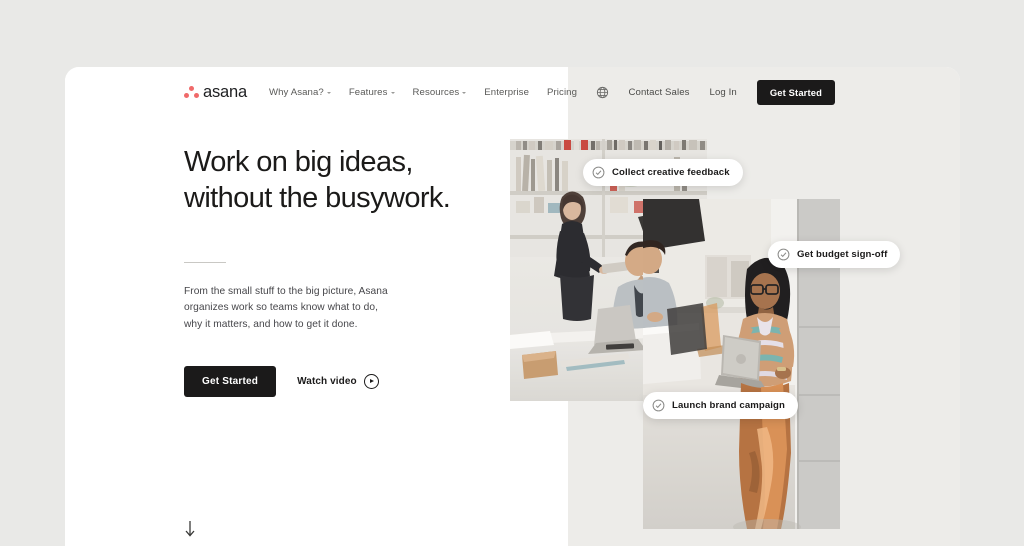 This screenshot has width=1024, height=546. I want to click on nav-item-why-asana-label: Why Asana?, so click(296, 92).